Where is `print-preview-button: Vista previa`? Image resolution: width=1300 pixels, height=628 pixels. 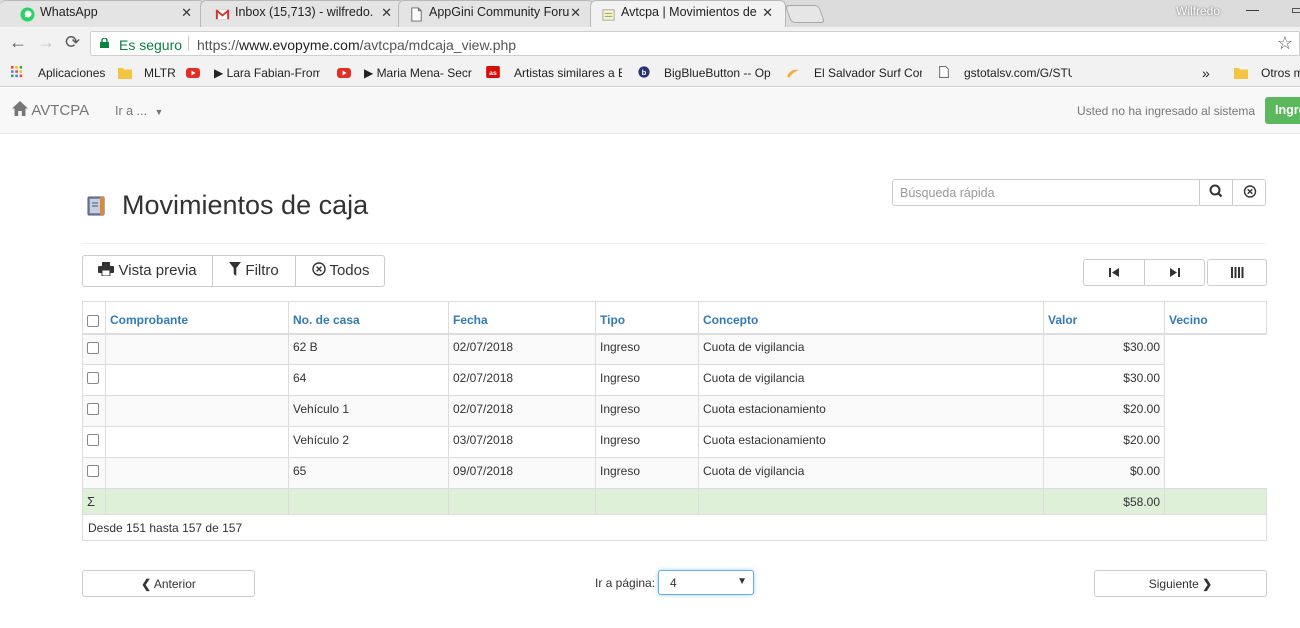
print-preview-button: Vista previa is located at coordinates (147, 271).